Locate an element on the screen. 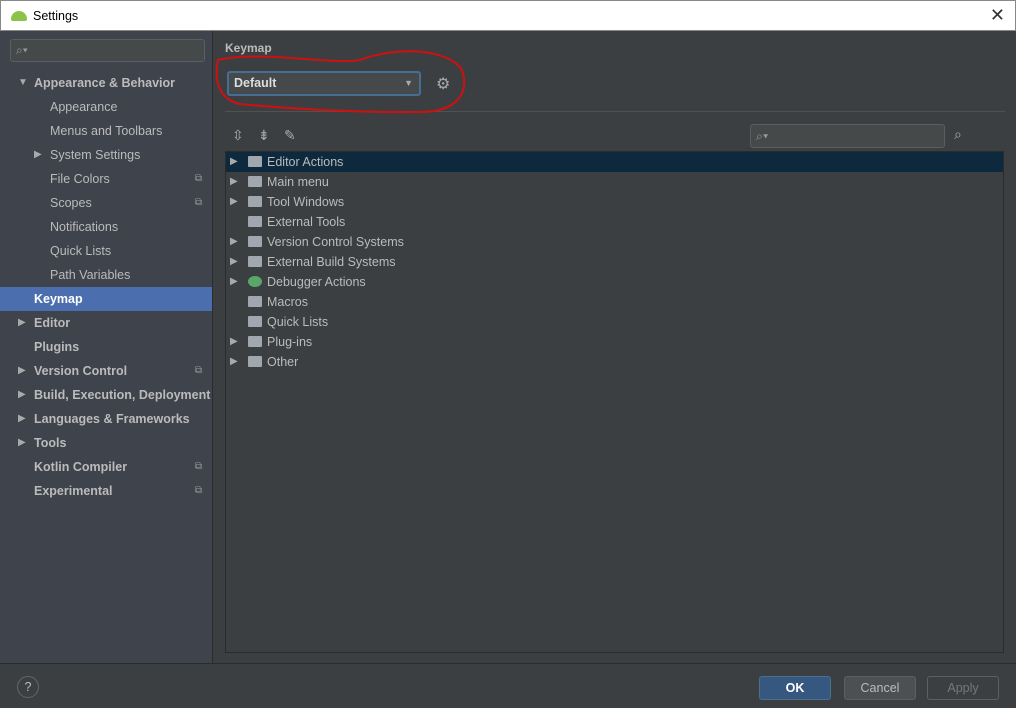 This screenshot has width=1016, height=708. sidebar-item: ▶ Version Control ⧉ is located at coordinates (106, 371).